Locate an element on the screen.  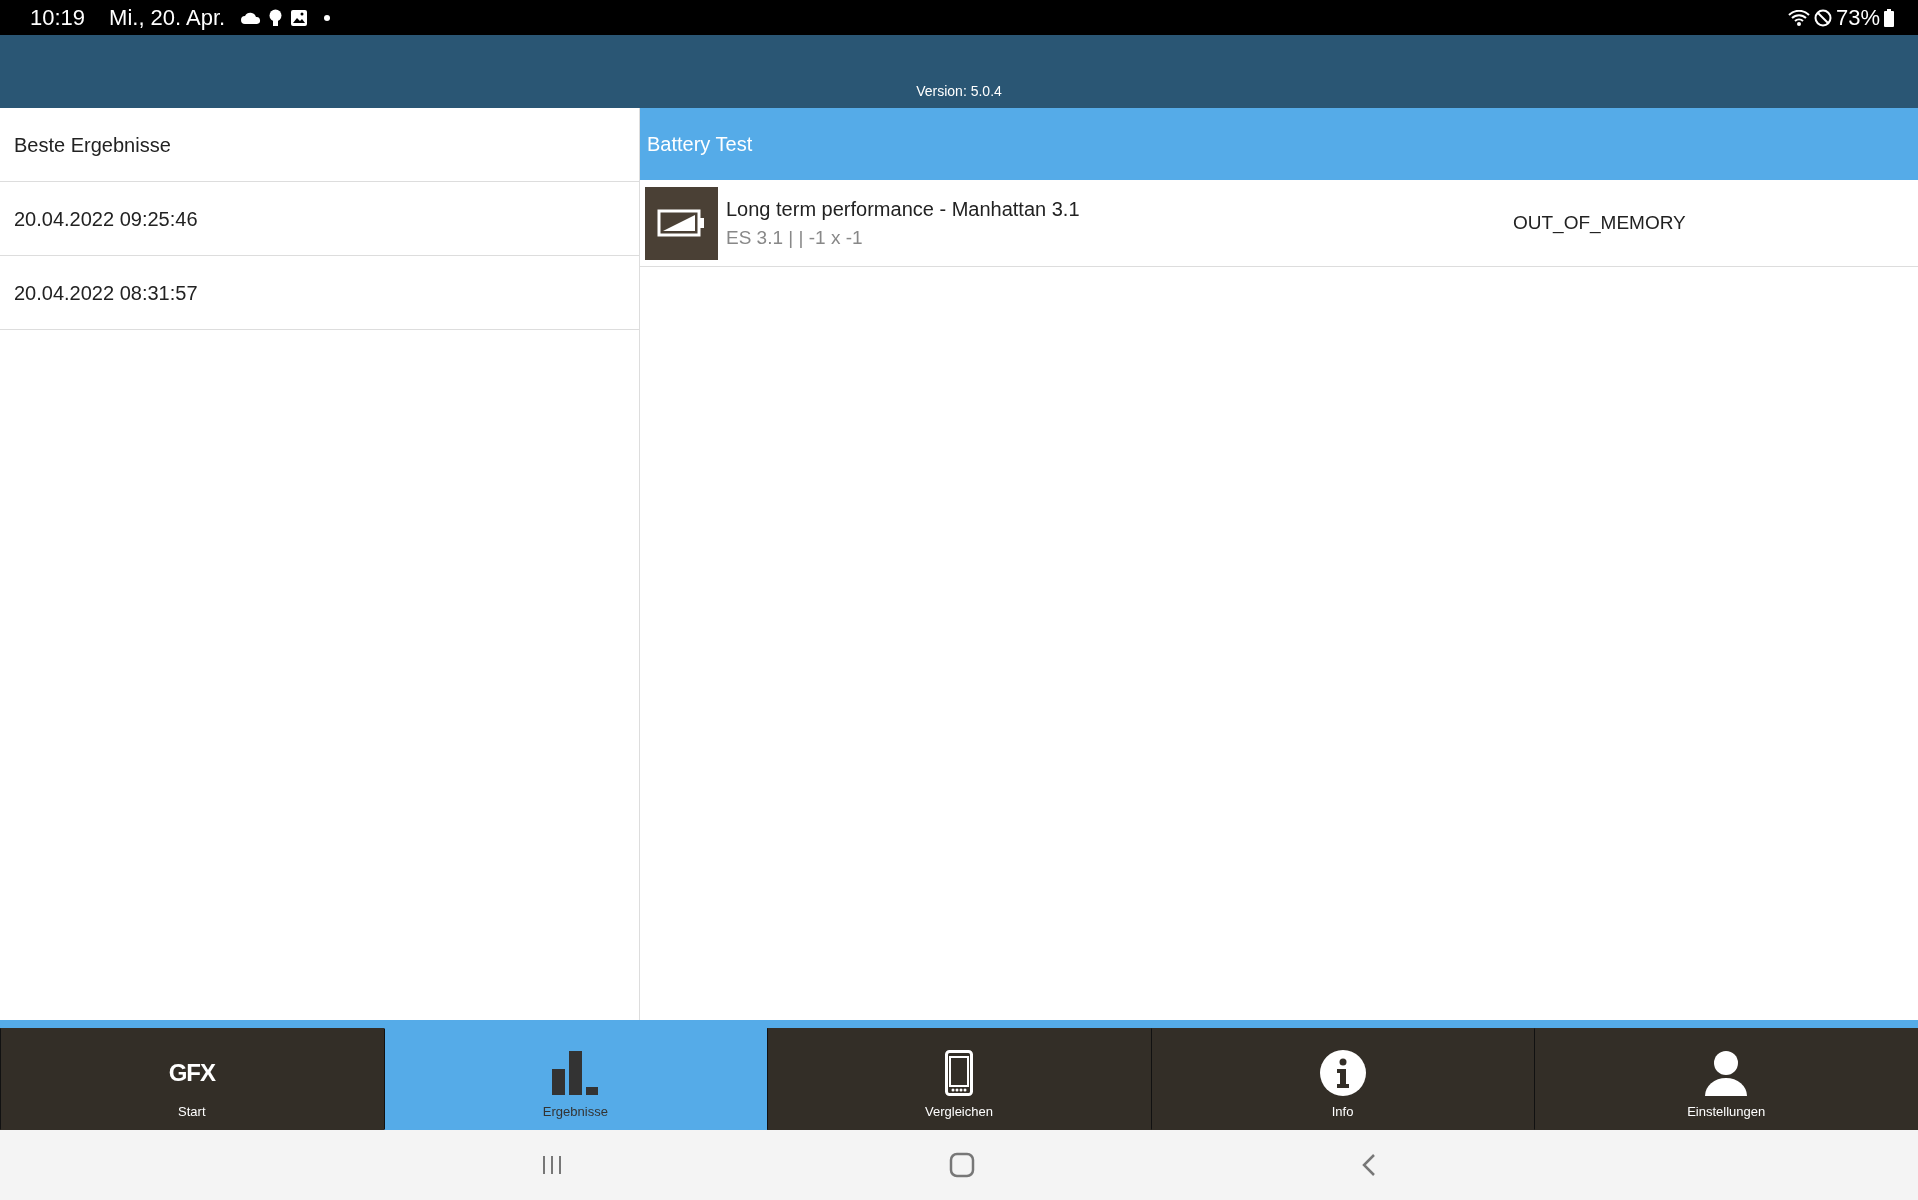
tab: Ergebnisse is located at coordinates (575, 1079).